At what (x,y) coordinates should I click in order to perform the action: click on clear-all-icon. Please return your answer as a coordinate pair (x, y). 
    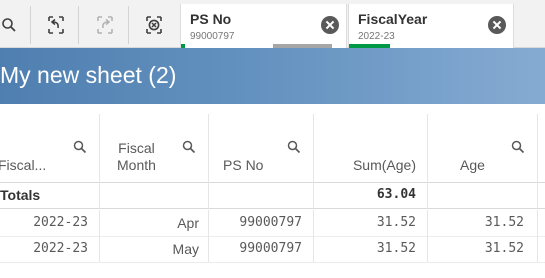
    Looking at the image, I should click on (154, 25).